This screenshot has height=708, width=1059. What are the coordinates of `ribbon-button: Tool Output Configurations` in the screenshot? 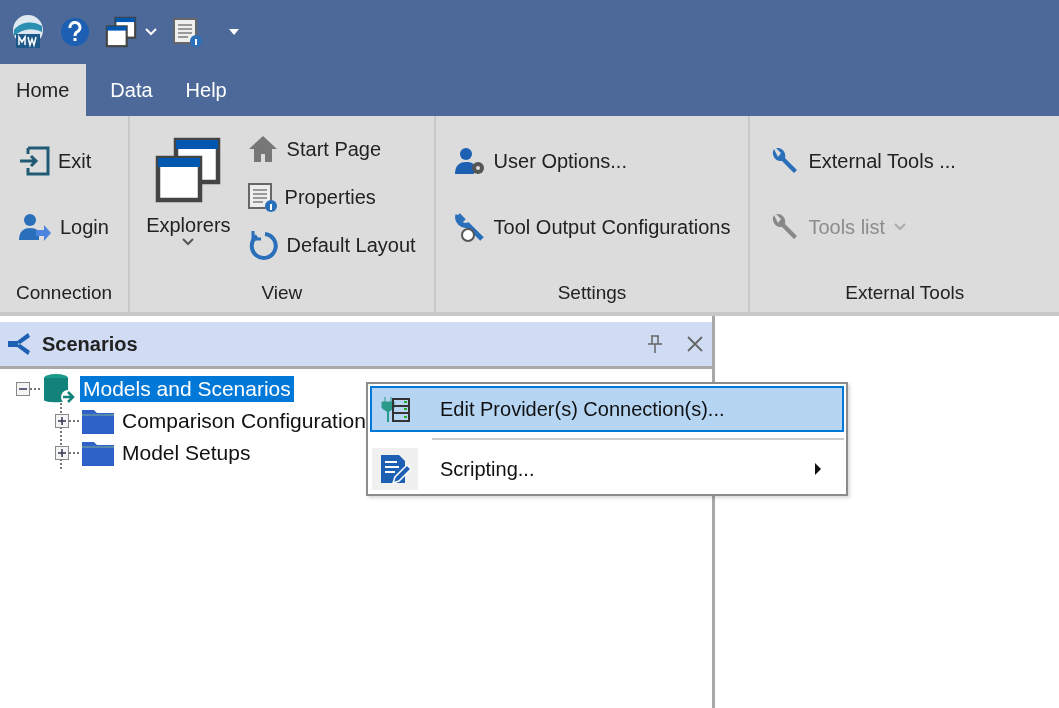 It's located at (592, 227).